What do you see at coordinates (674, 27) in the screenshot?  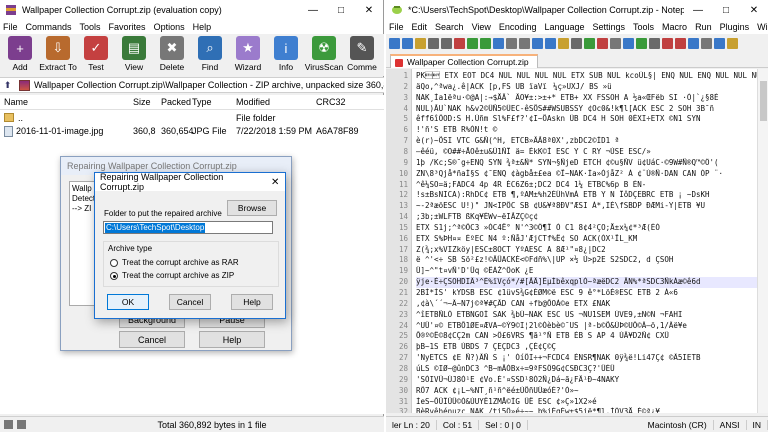 I see `menu-item-macro: Macro` at bounding box center [674, 27].